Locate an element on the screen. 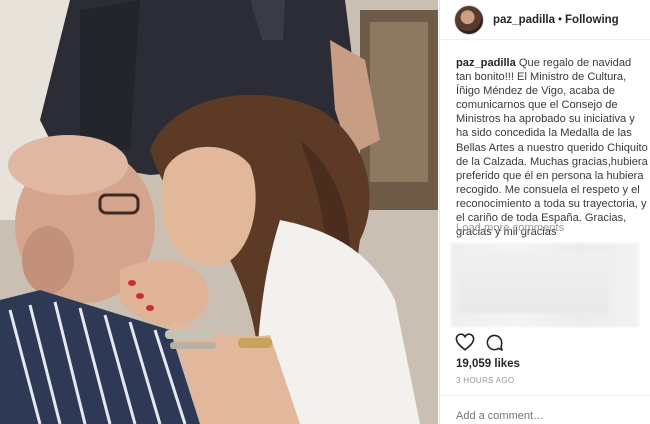 This screenshot has height=424, width=650. caption-username-link: paz_padilla is located at coordinates (486, 63).